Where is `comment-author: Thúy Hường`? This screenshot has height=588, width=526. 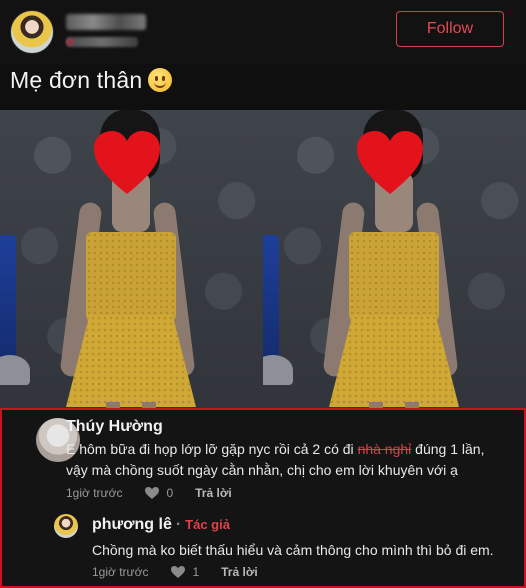 comment-author: Thúy Hường is located at coordinates (114, 427).